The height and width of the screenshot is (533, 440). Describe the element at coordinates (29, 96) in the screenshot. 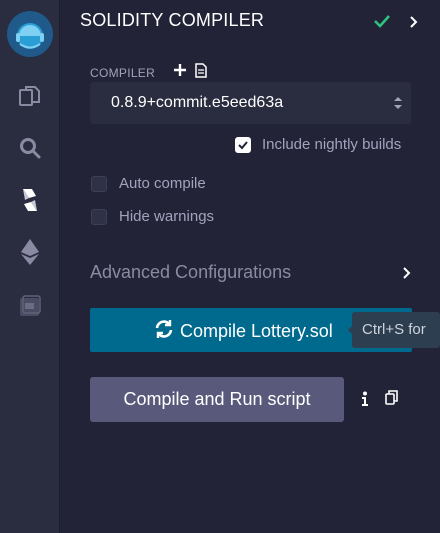

I see `file-explorer-icon` at that location.